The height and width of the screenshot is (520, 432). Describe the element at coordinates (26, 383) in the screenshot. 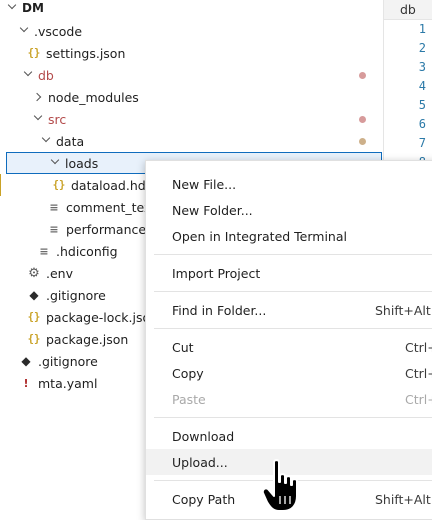

I see `yaml-file-icon: !` at that location.